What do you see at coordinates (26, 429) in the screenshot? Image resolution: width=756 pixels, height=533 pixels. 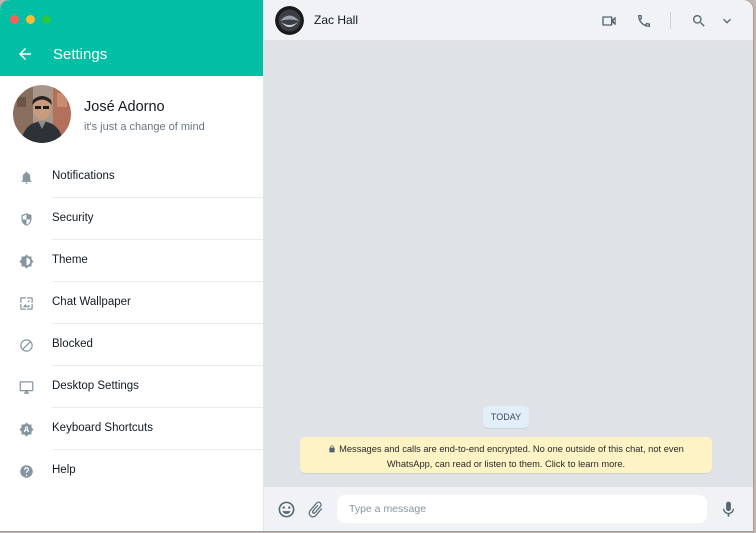 I see `keyboard-shortcut-icon` at bounding box center [26, 429].